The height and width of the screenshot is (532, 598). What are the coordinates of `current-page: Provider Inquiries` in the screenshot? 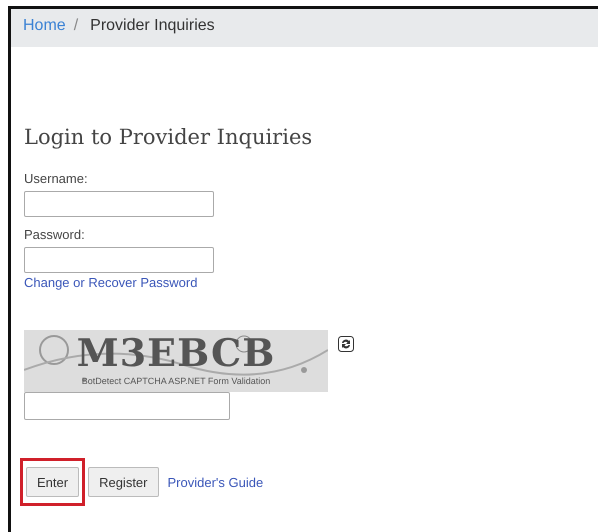 It's located at (152, 26).